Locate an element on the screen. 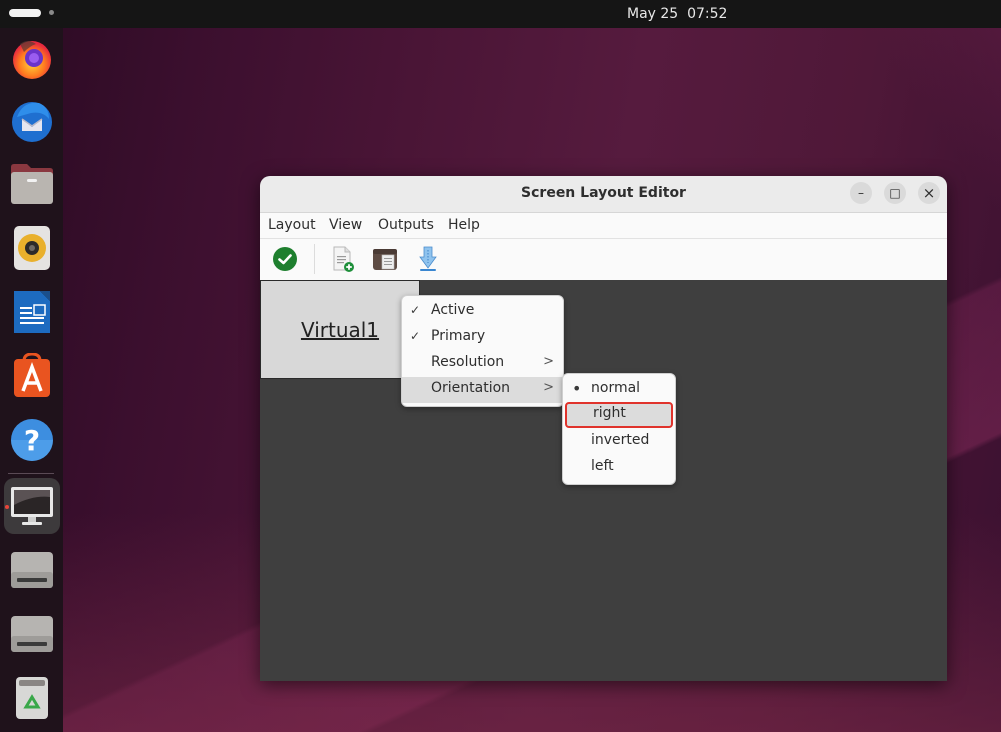  monitor-virtual1: Virtual1 is located at coordinates (340, 329).